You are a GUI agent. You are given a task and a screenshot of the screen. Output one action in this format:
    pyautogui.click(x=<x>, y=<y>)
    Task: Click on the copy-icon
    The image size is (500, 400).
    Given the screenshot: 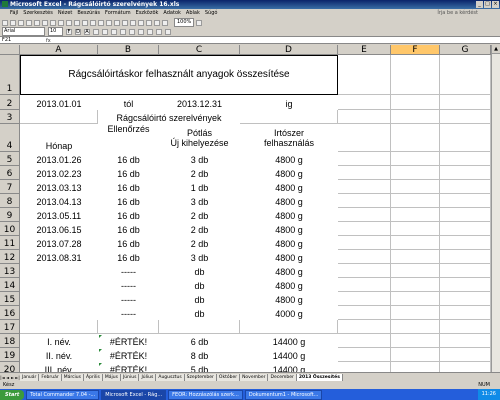 What is the action you would take?
    pyautogui.click(x=85, y=22)
    